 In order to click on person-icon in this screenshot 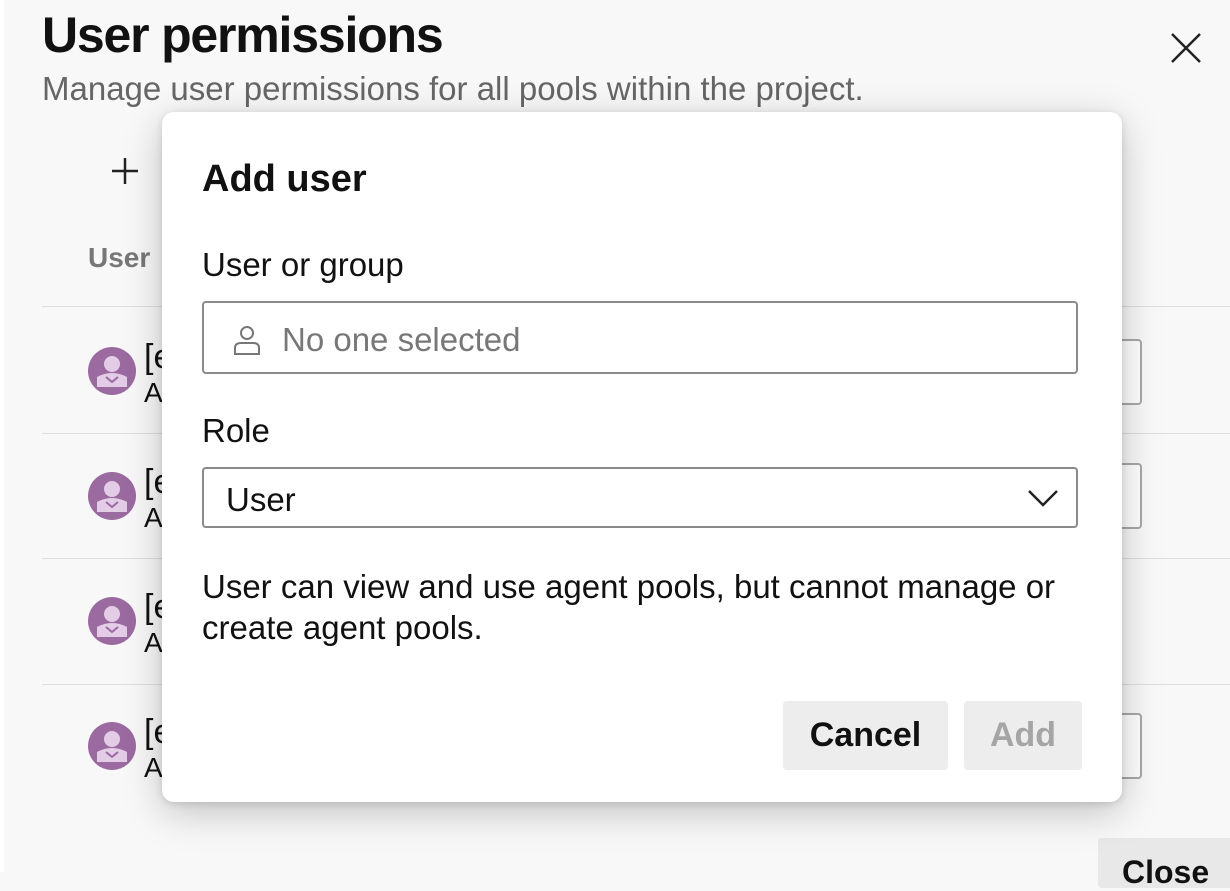, I will do `click(247, 340)`.